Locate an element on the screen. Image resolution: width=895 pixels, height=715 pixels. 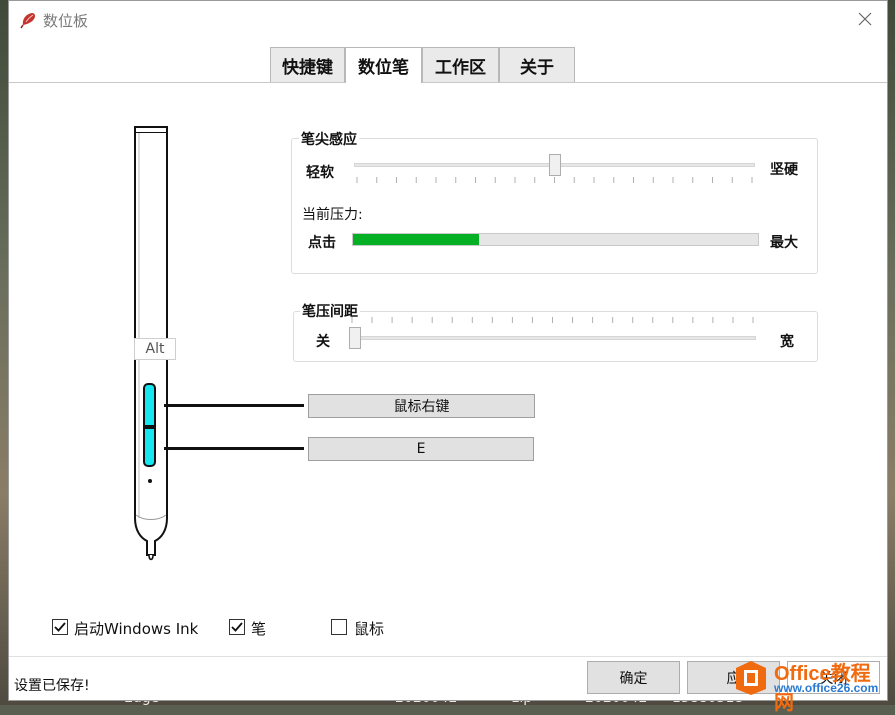
tab-about: 关于 is located at coordinates (537, 64).